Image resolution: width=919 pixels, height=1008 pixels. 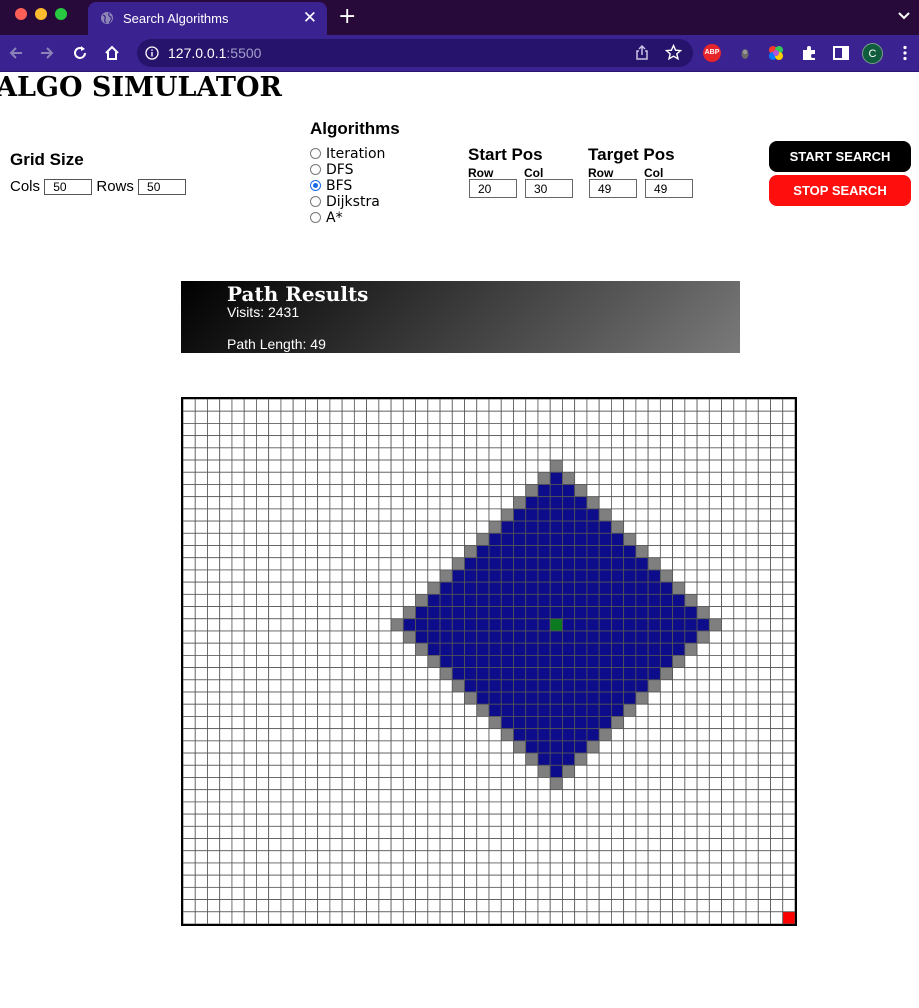 I want to click on stop-search-button: STOP SEARCH, so click(x=840, y=190).